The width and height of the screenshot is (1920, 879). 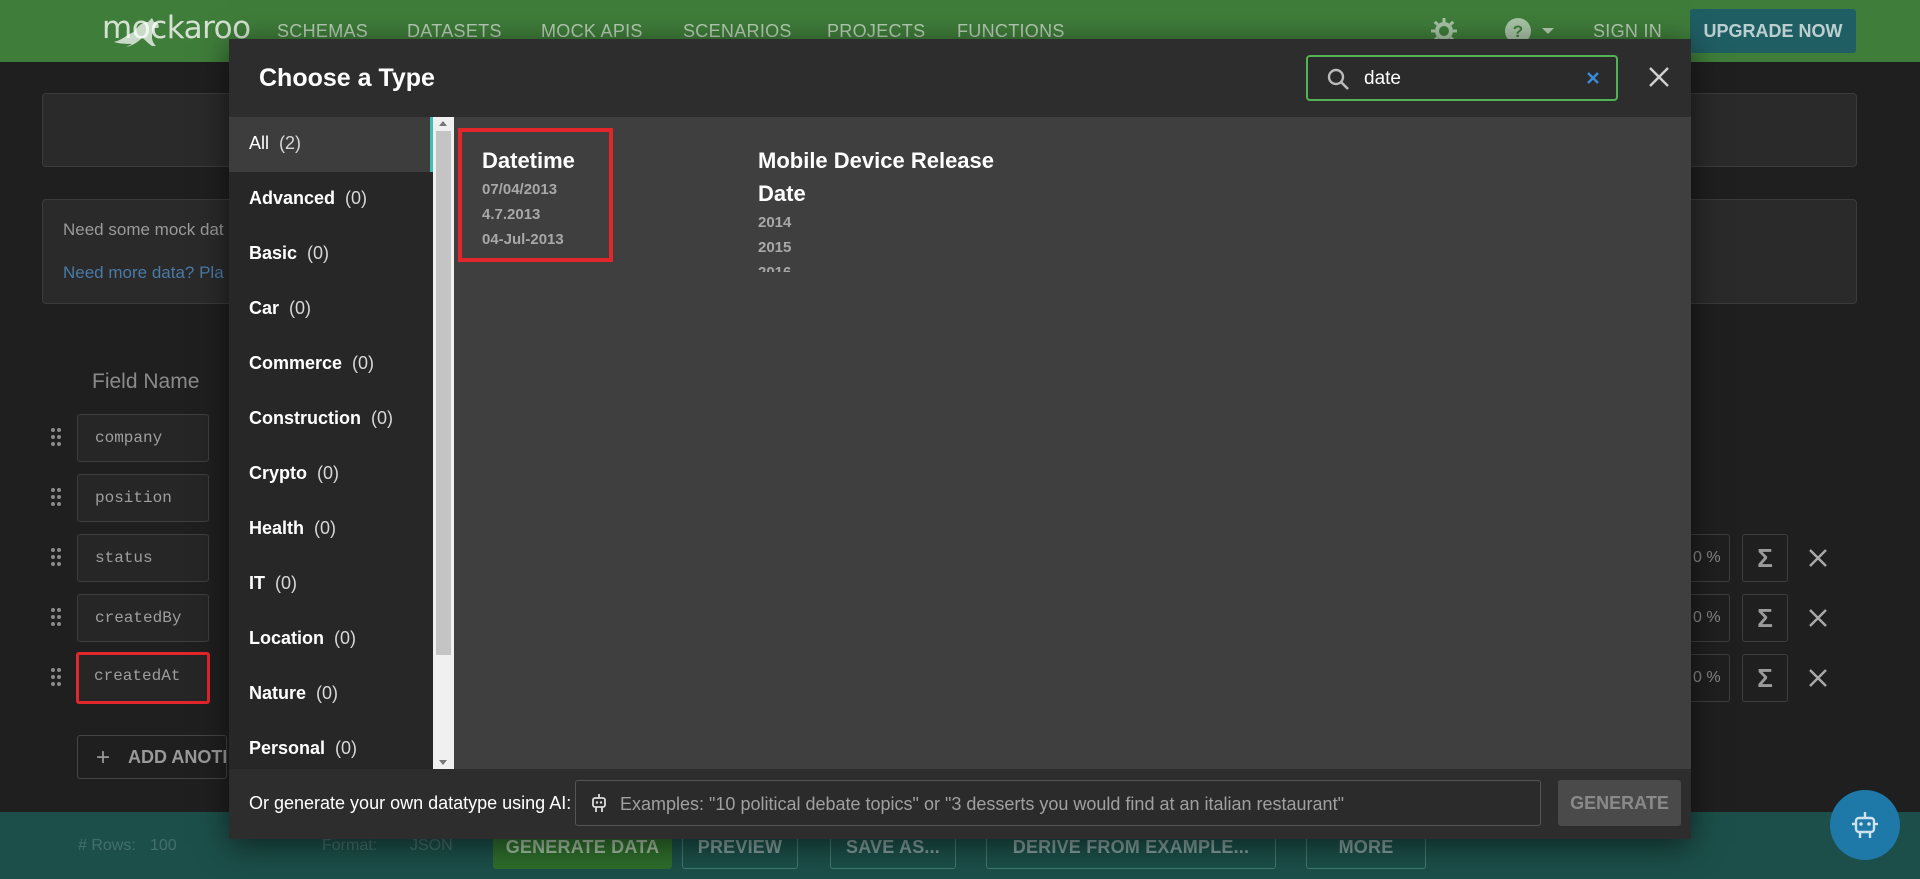 I want to click on ai-assistant-button, so click(x=1865, y=825).